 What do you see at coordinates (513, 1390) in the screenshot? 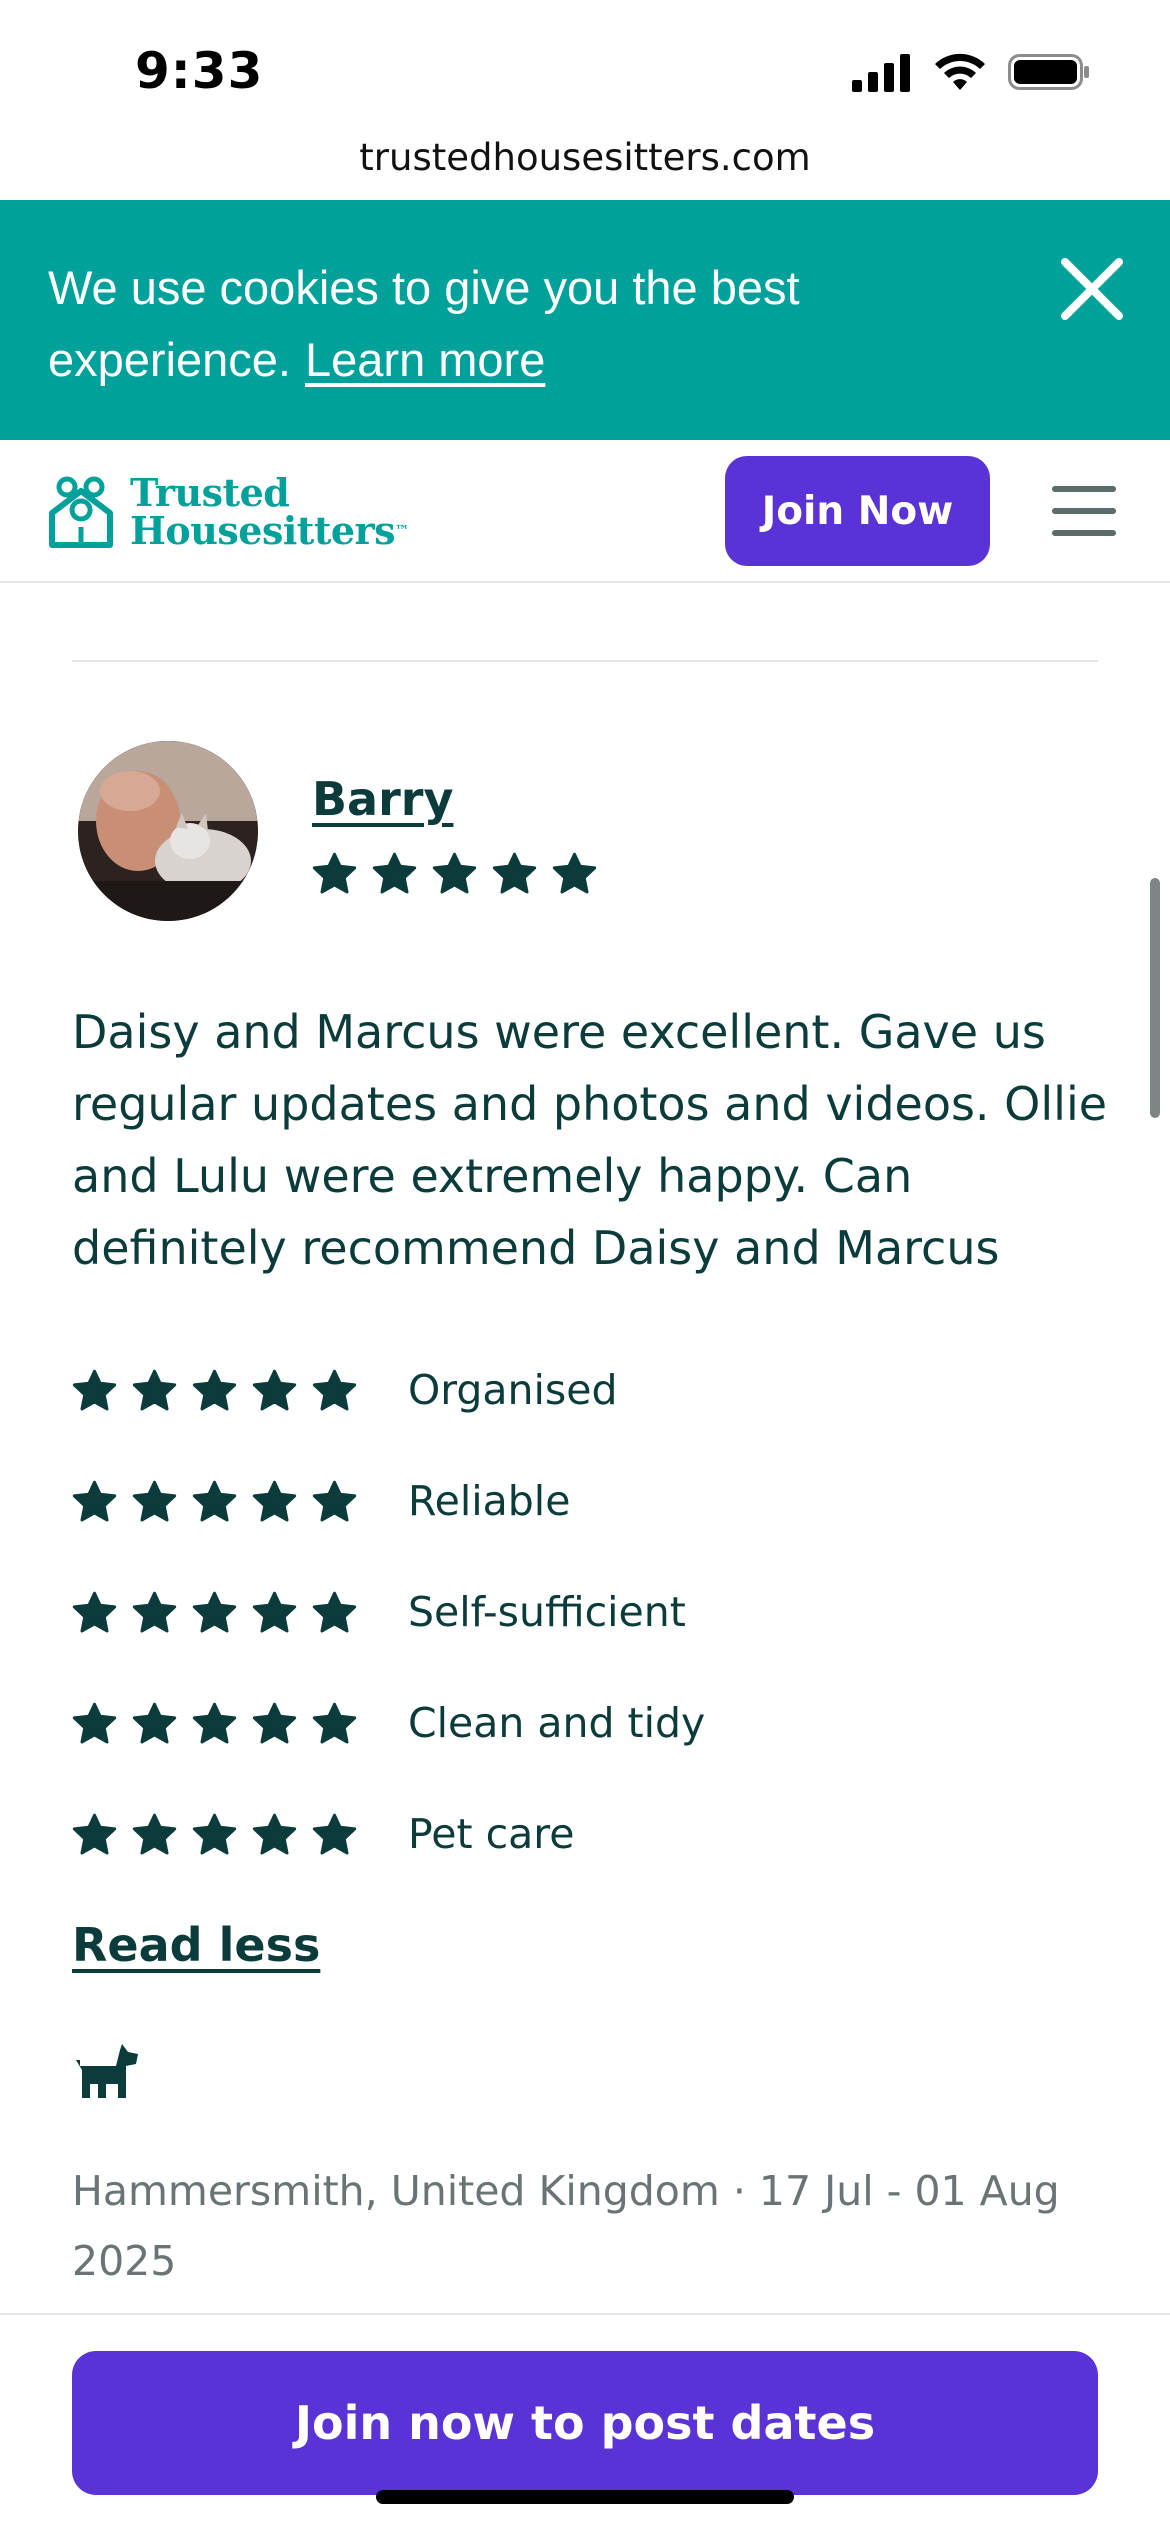
I see `rating-label: Organised` at bounding box center [513, 1390].